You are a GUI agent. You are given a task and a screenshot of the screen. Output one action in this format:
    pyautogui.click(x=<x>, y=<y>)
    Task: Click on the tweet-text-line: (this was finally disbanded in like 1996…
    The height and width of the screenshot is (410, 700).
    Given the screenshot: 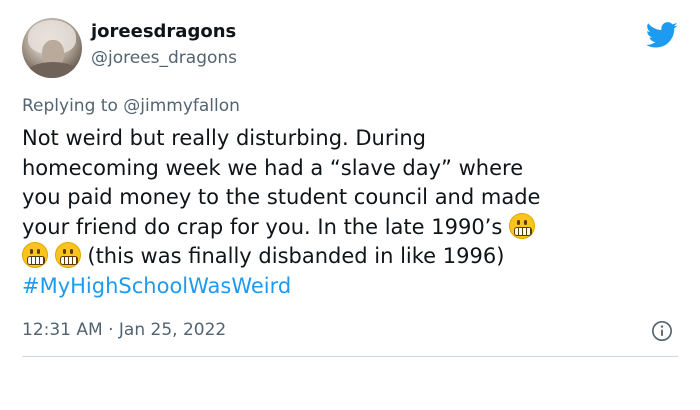 What is the action you would take?
    pyautogui.click(x=352, y=257)
    